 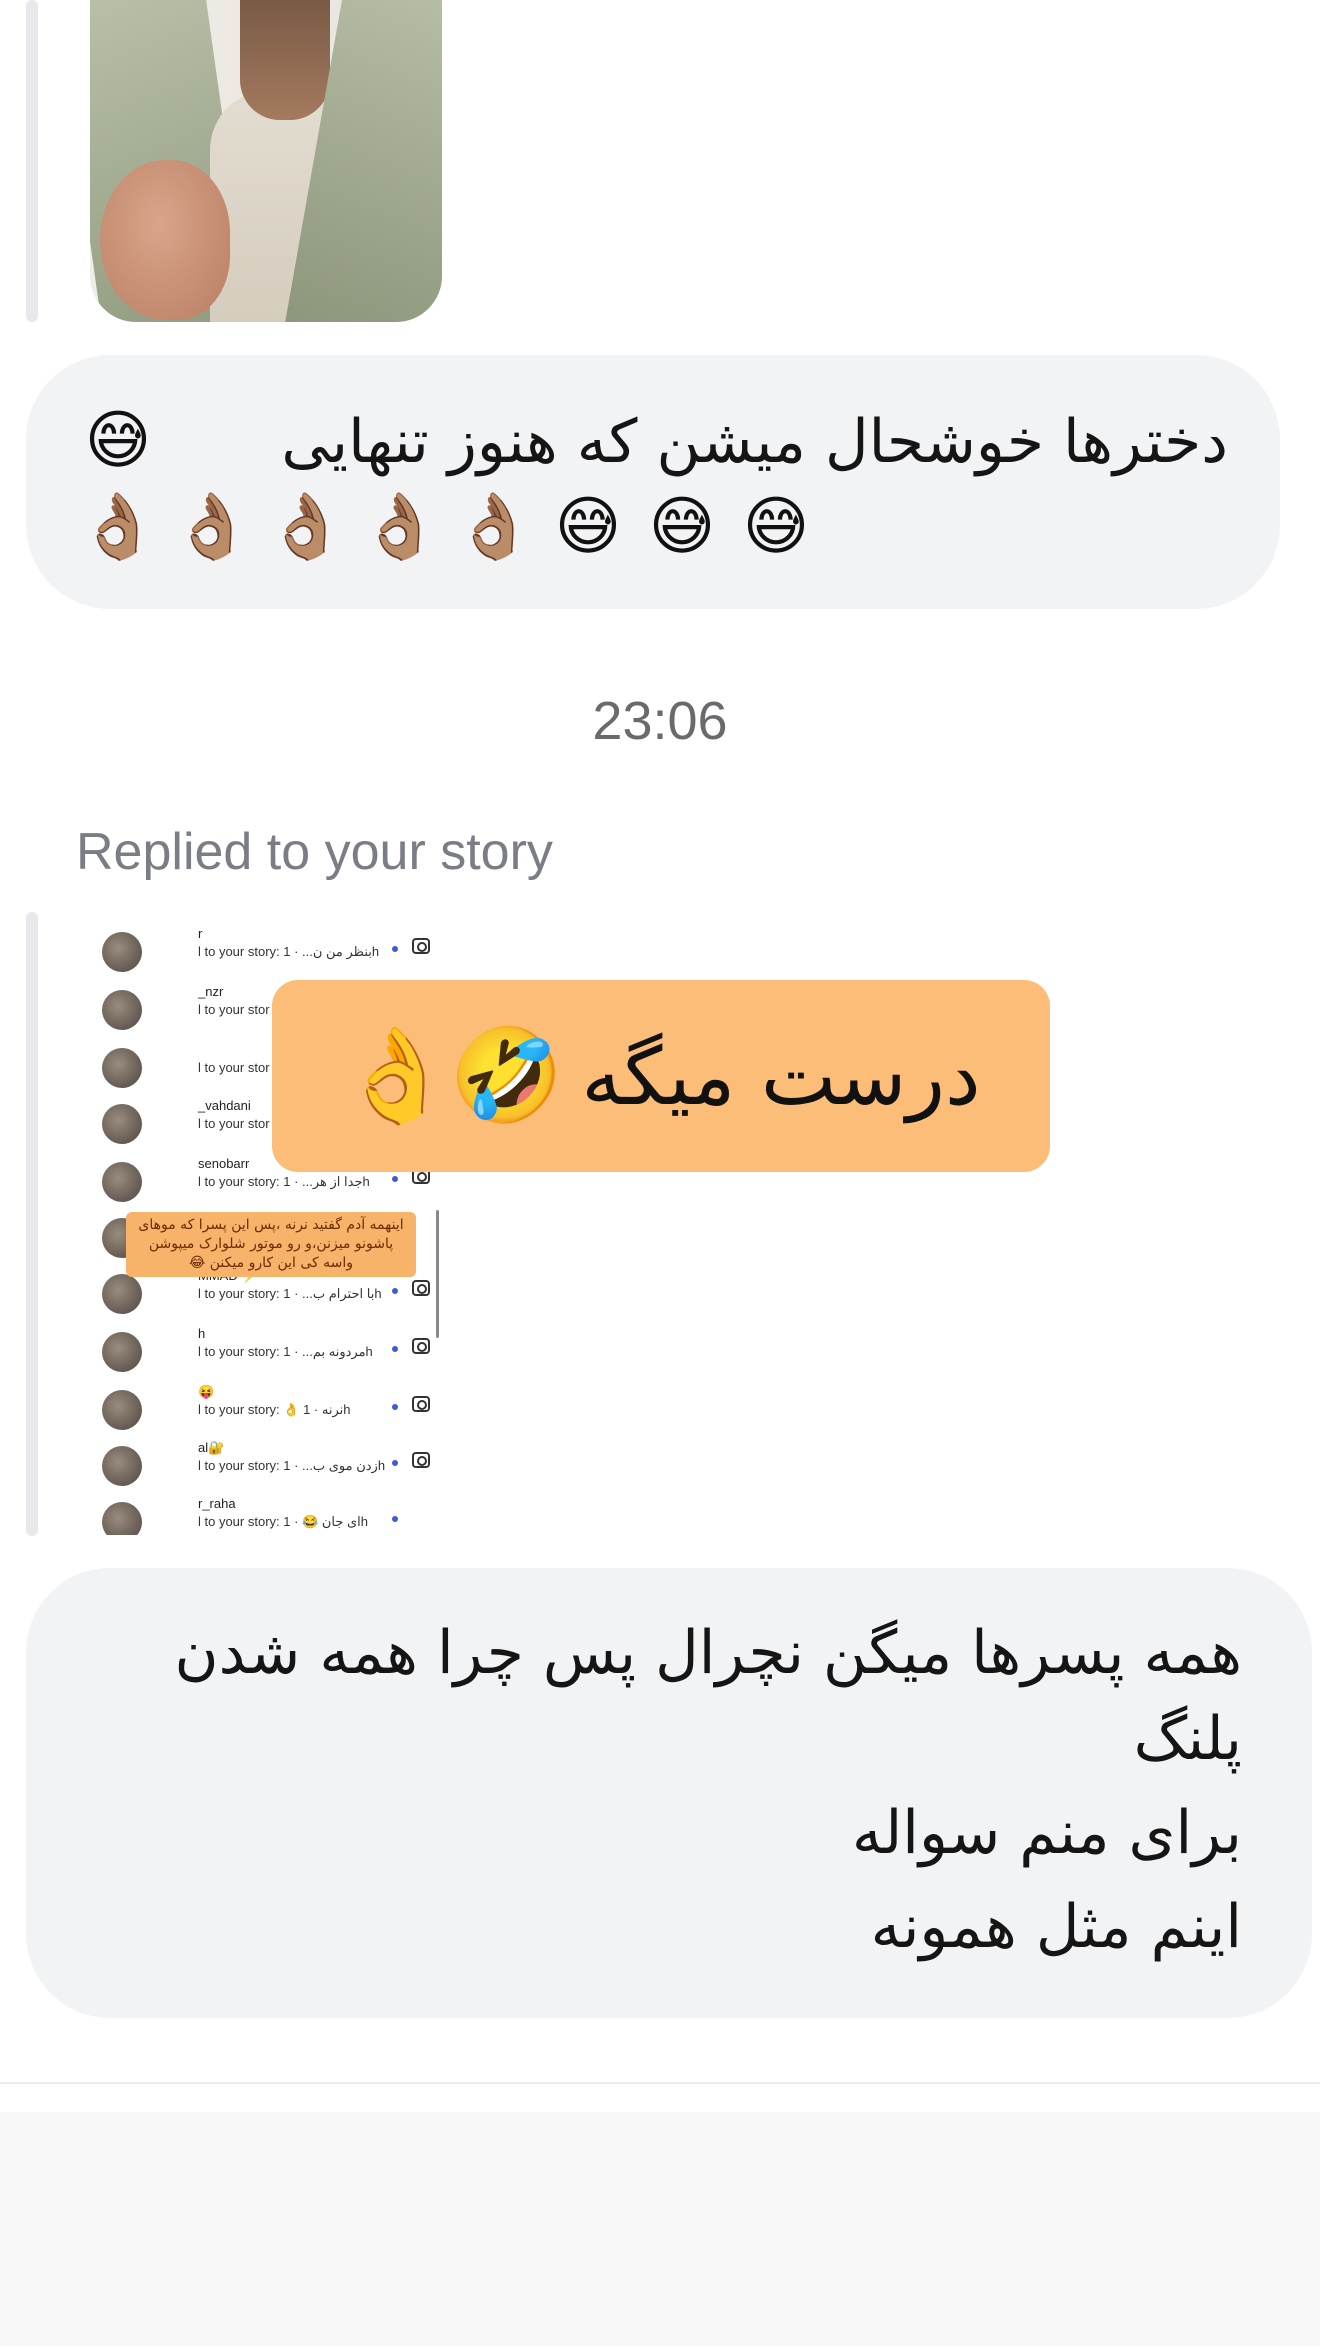 What do you see at coordinates (284, 1181) in the screenshot?
I see `row-text: l to your story: جدا از هر... · 1h` at bounding box center [284, 1181].